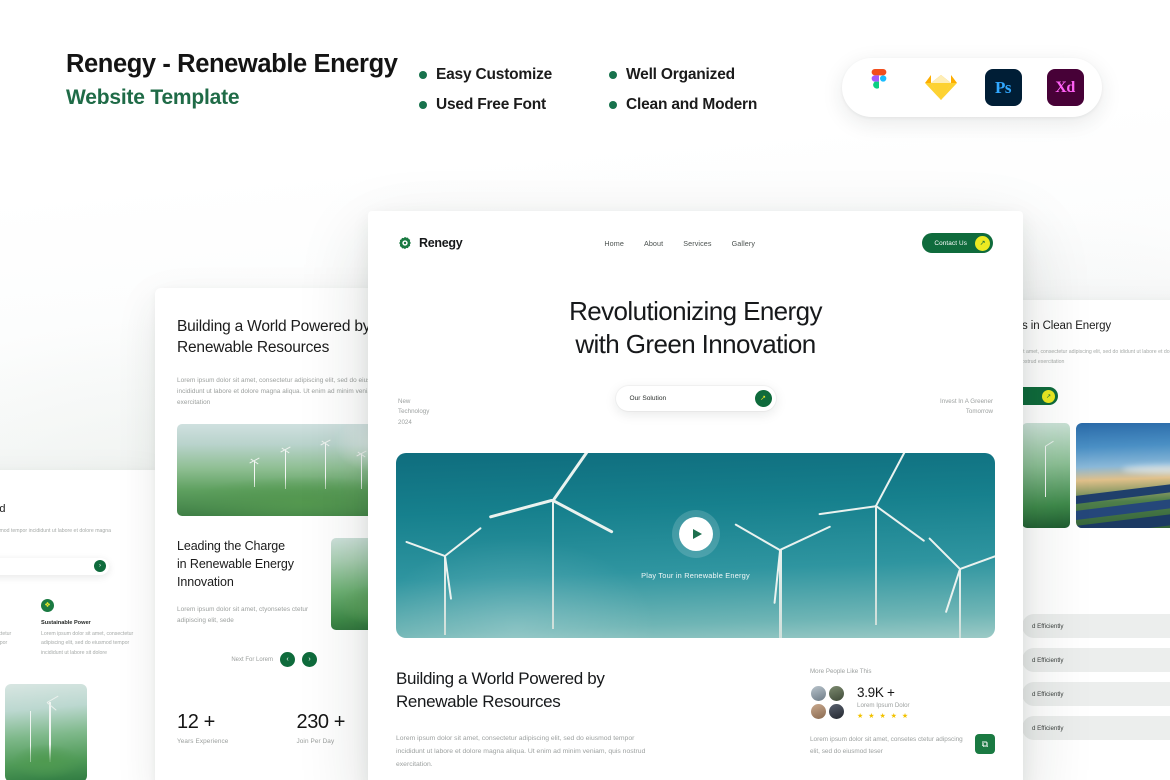 This screenshot has height=780, width=1170. Describe the element at coordinates (692, 104) in the screenshot. I see `feature-label: Clean and Modern` at that location.